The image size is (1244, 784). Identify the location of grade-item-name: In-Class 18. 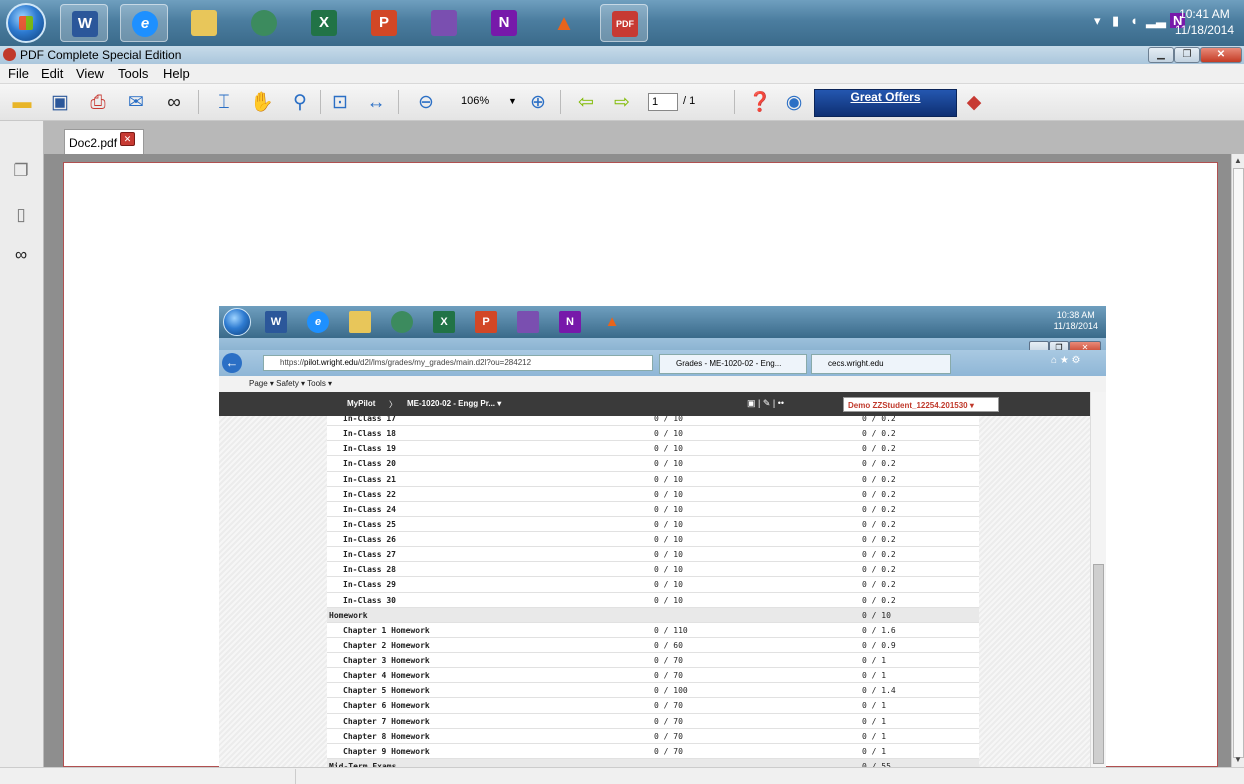
(369, 434).